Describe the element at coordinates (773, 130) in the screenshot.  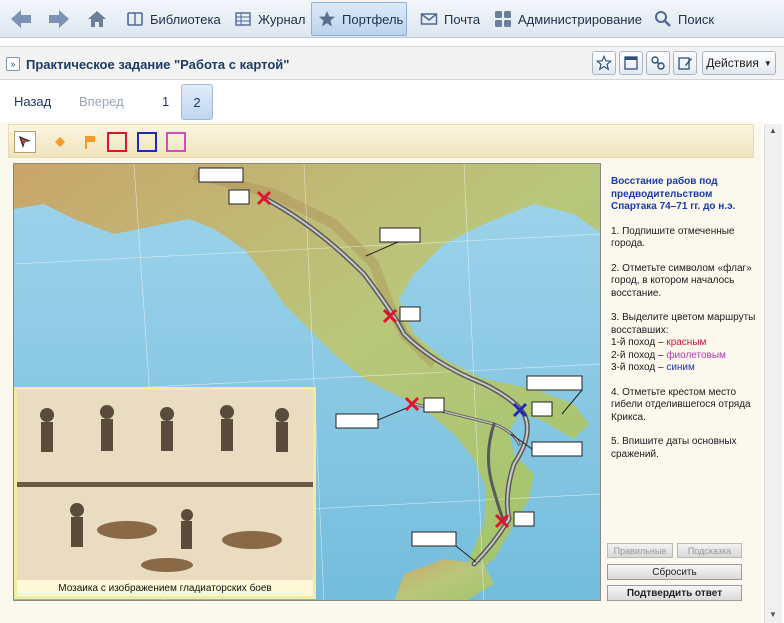
I see `scroll-up-icon: ▲` at that location.